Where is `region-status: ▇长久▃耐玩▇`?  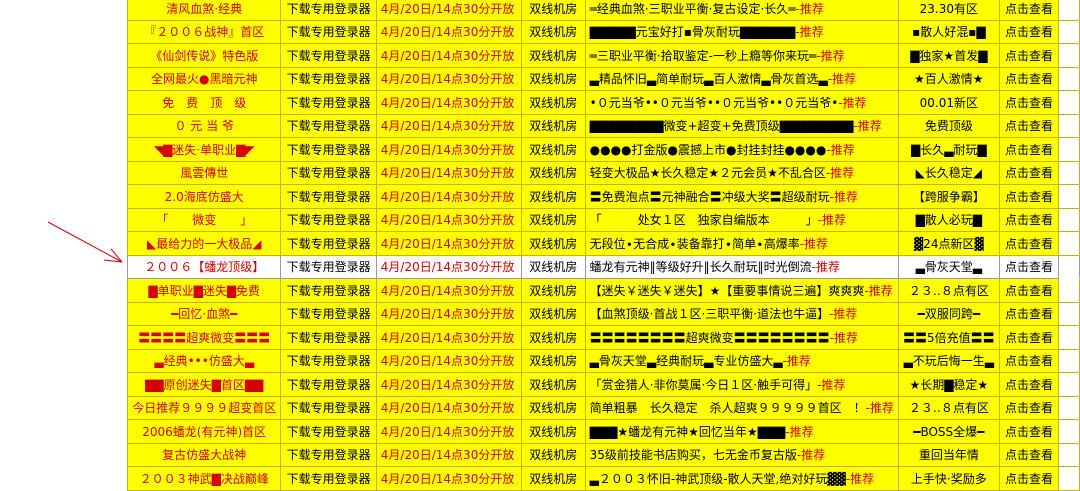 region-status: ▇长久▃耐玩▇ is located at coordinates (949, 149).